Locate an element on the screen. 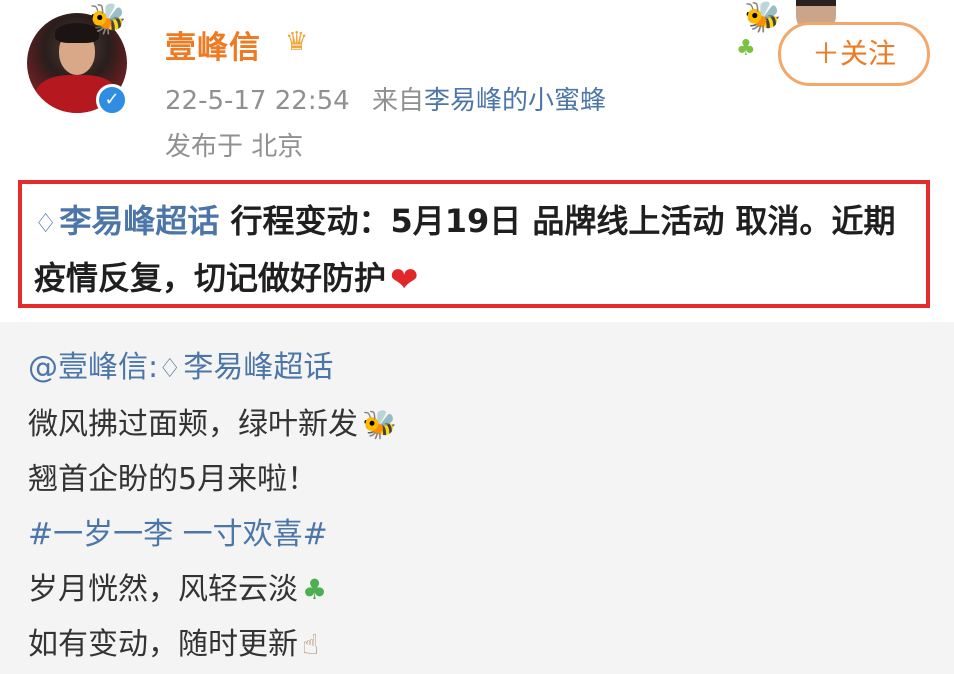 This screenshot has height=674, width=954. mention-link: @壹峰信 is located at coordinates (88, 367).